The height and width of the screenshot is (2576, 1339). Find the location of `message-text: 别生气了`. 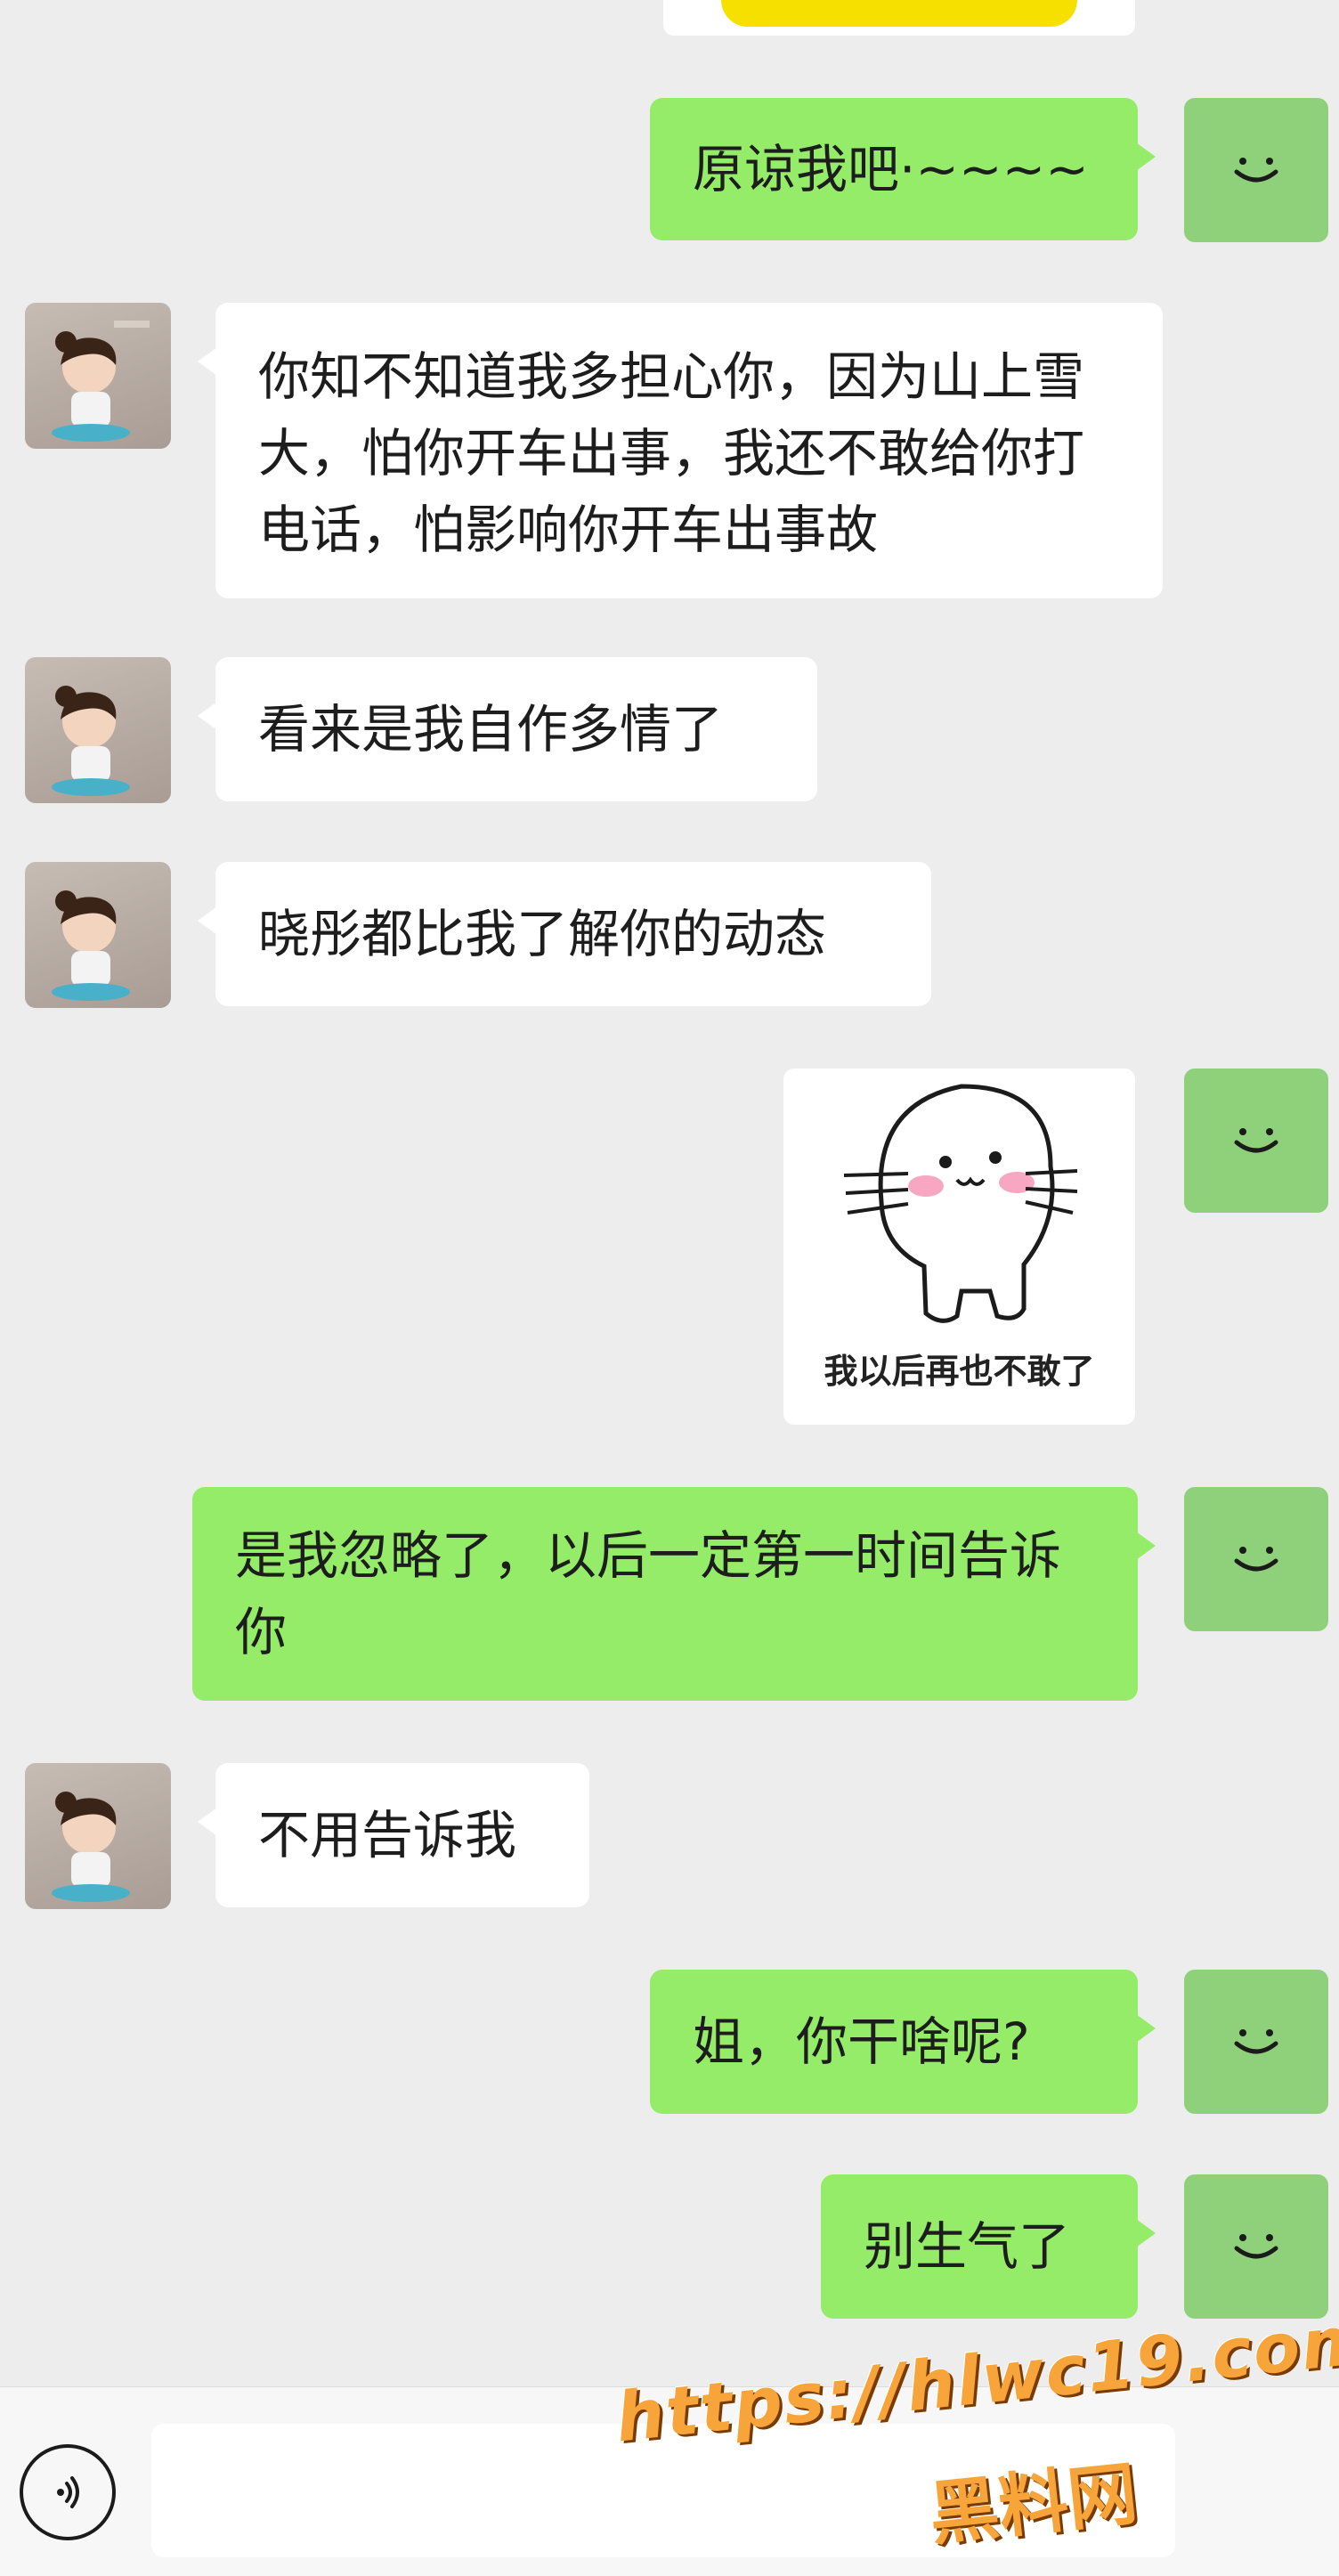

message-text: 别生气了 is located at coordinates (968, 2246).